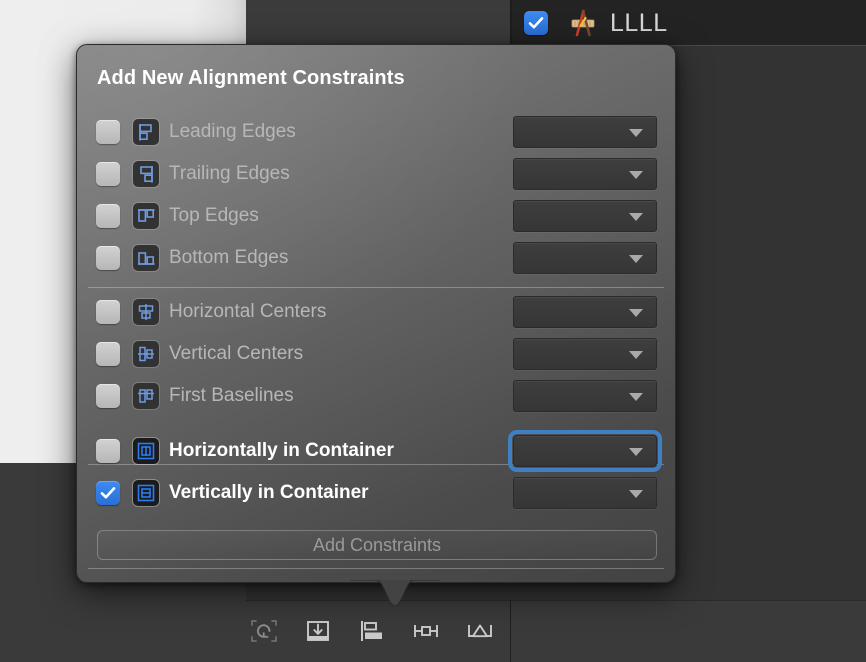 The width and height of the screenshot is (866, 662). I want to click on add-new-constraints-icon, so click(426, 631).